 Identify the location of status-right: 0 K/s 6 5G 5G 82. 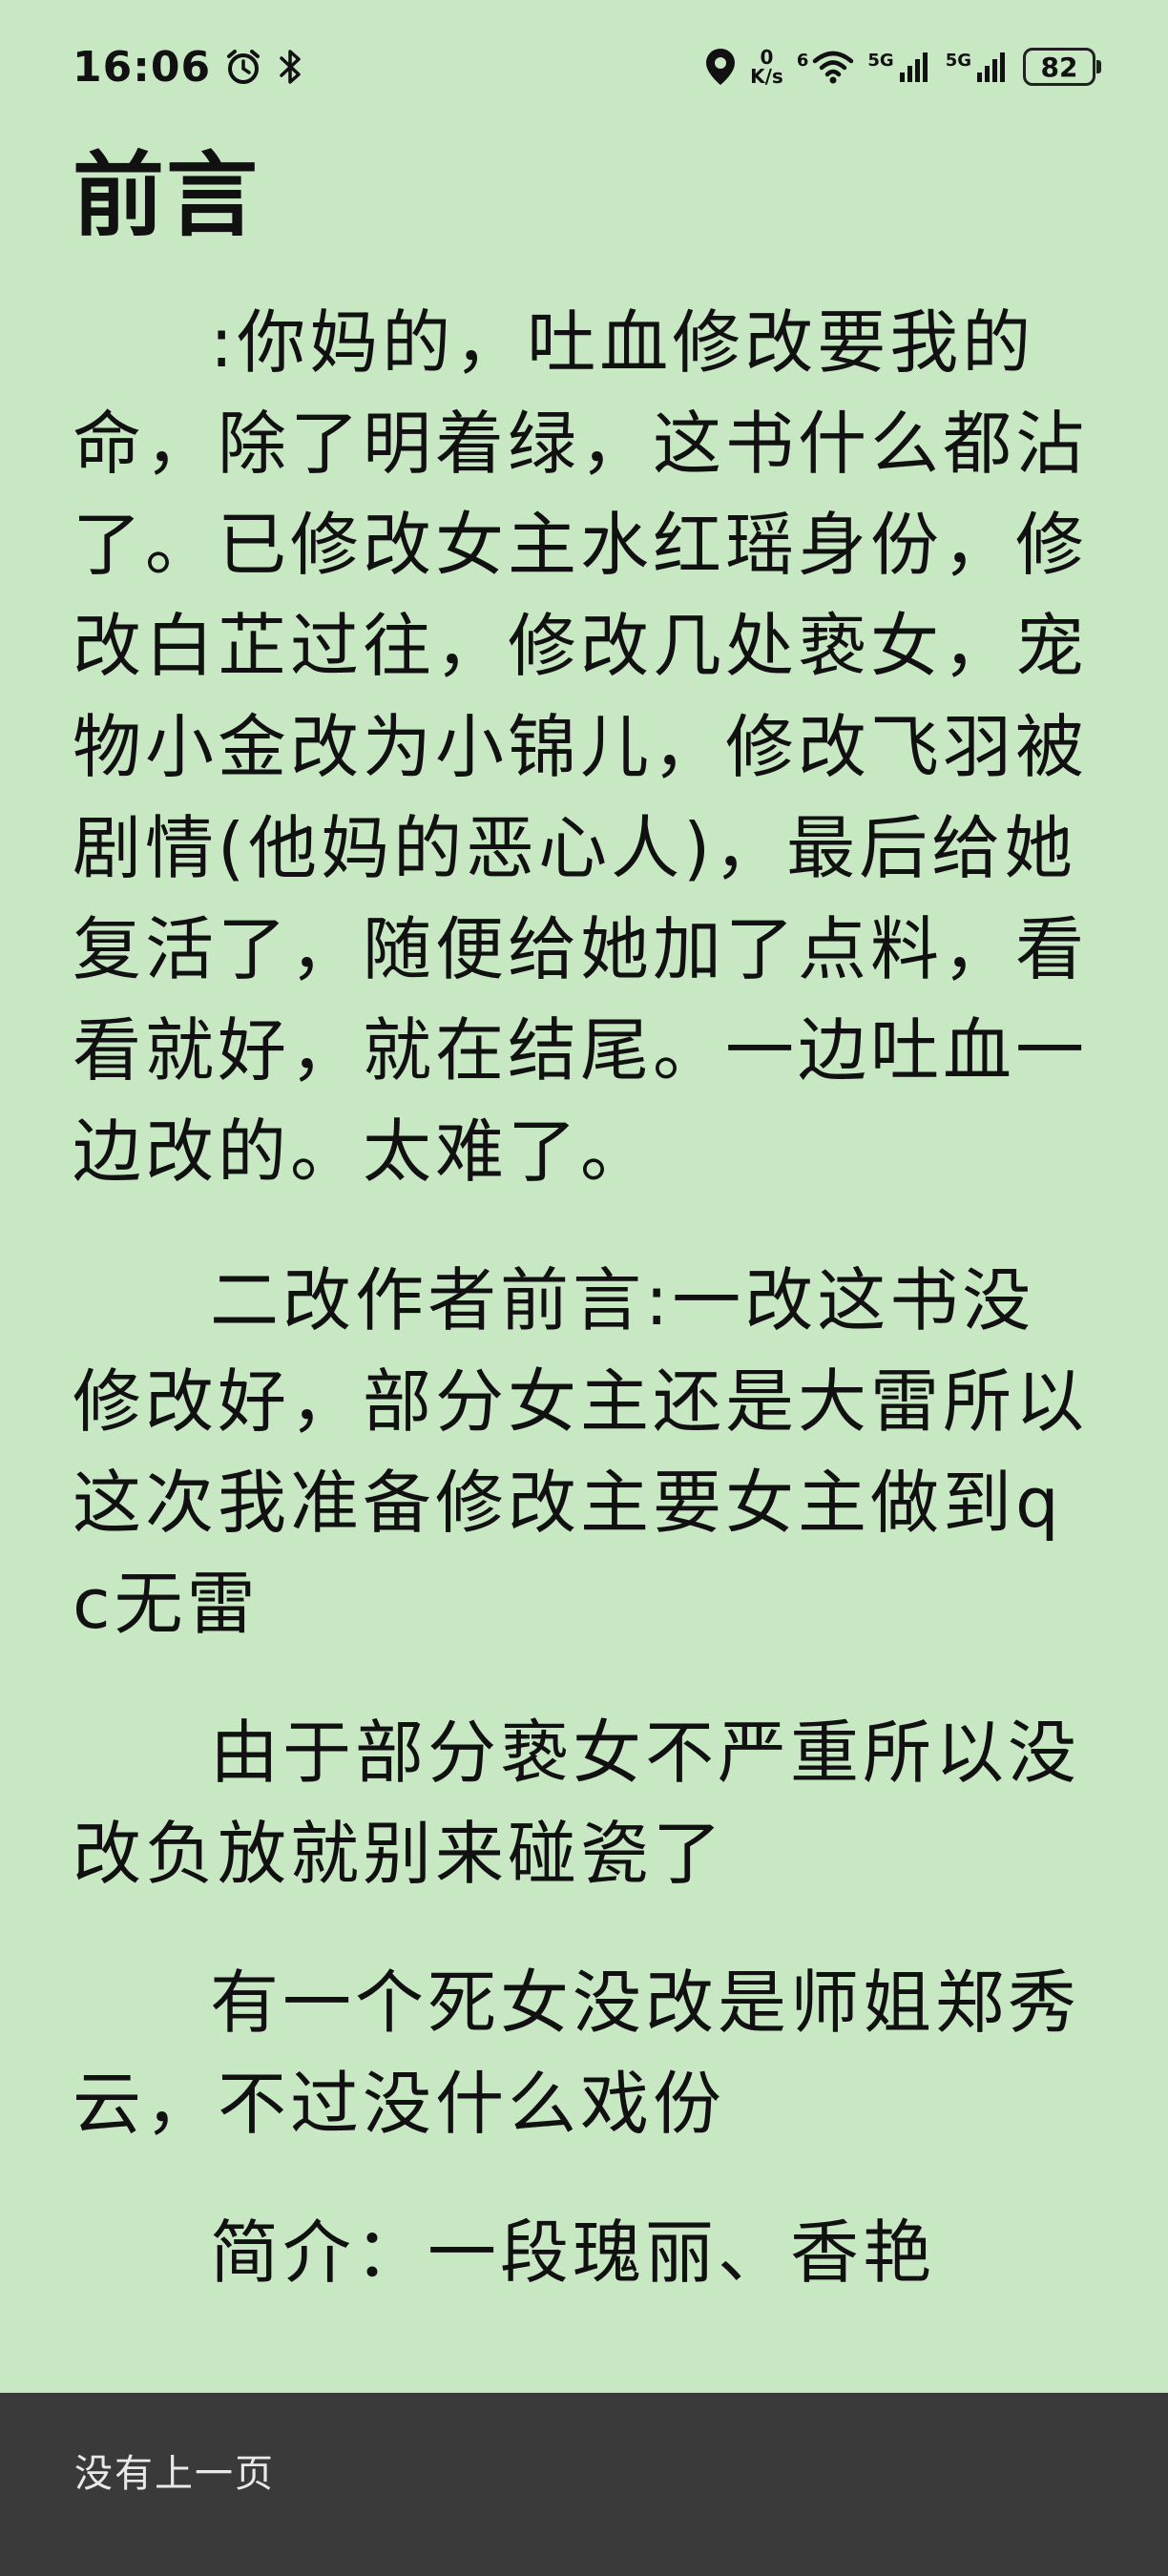
(902, 67).